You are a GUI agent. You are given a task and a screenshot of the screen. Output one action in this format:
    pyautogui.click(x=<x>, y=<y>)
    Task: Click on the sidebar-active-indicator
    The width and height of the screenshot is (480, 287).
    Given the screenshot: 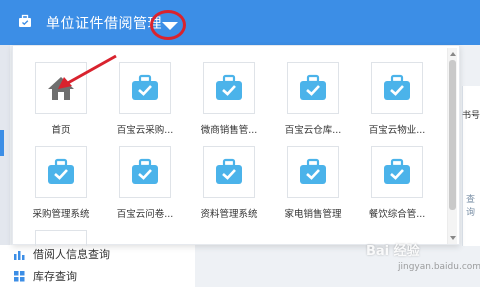 What is the action you would take?
    pyautogui.click(x=2, y=143)
    